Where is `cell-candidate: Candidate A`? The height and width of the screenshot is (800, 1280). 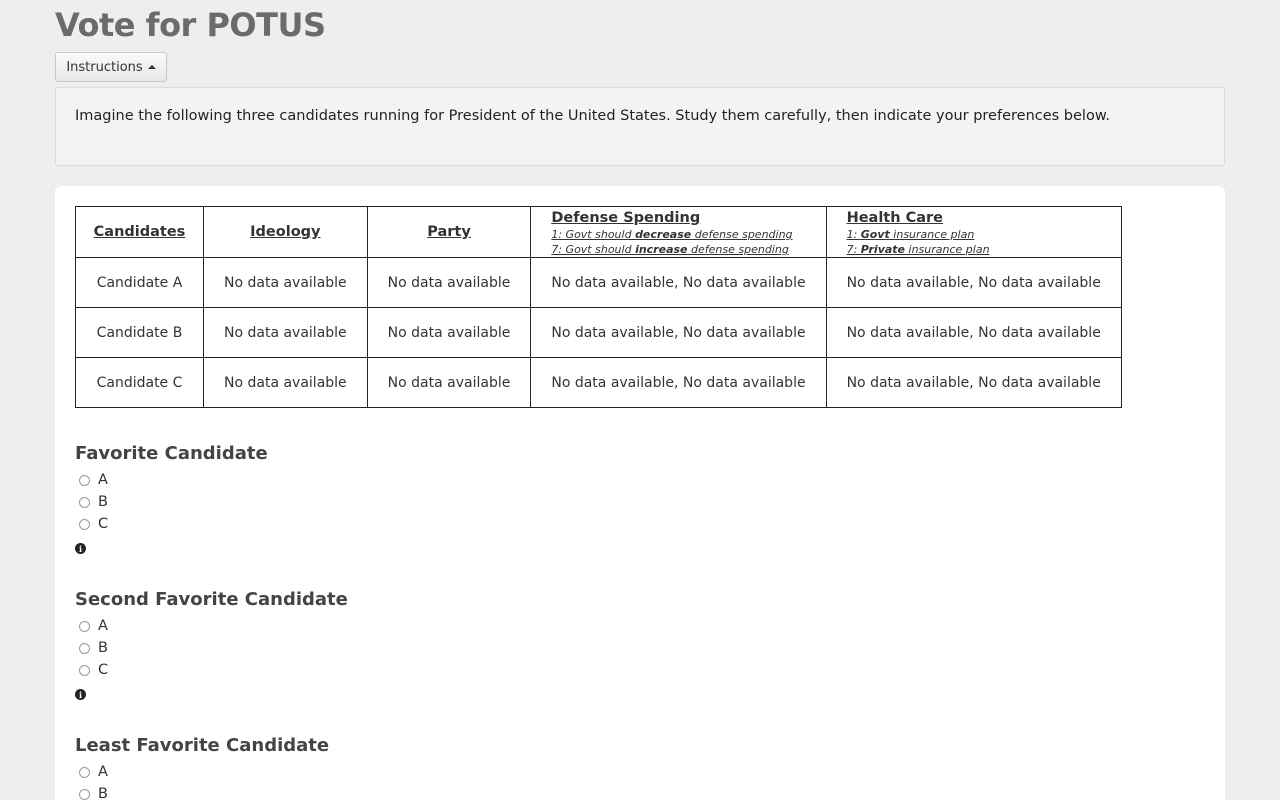 cell-candidate: Candidate A is located at coordinates (139, 282).